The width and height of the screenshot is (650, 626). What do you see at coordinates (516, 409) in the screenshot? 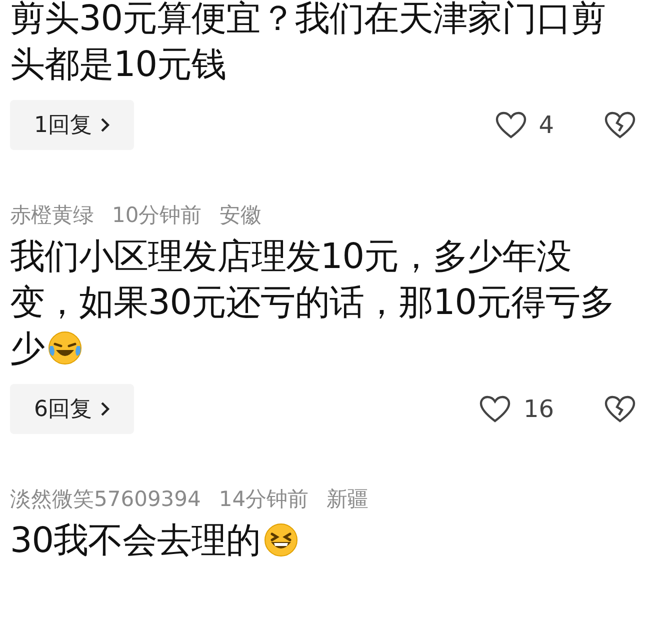
I see `like-button: 16` at bounding box center [516, 409].